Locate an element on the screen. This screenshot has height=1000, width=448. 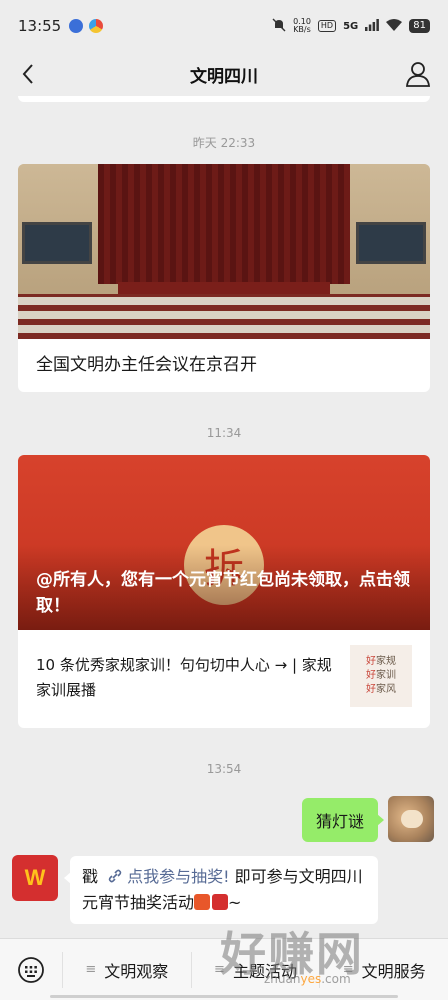
avatar-face is located at coordinates (412, 819).